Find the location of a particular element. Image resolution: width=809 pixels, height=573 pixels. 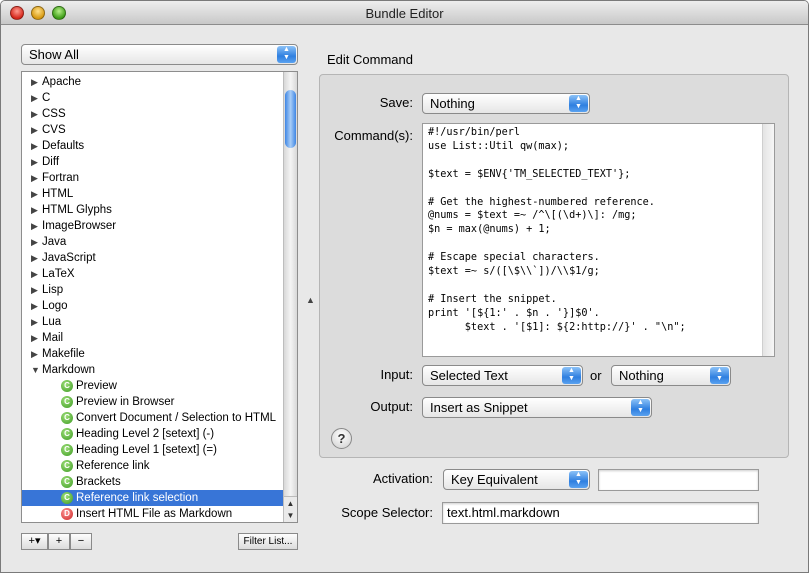

bundle-filter-popup: Show All ▲ ▼ is located at coordinates (159, 54).